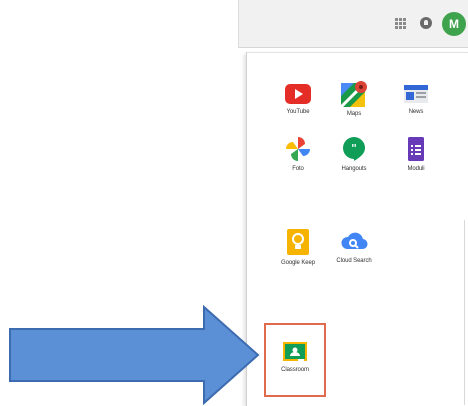 The image size is (468, 406). What do you see at coordinates (400, 23) in the screenshot?
I see `apps-grid-icon` at bounding box center [400, 23].